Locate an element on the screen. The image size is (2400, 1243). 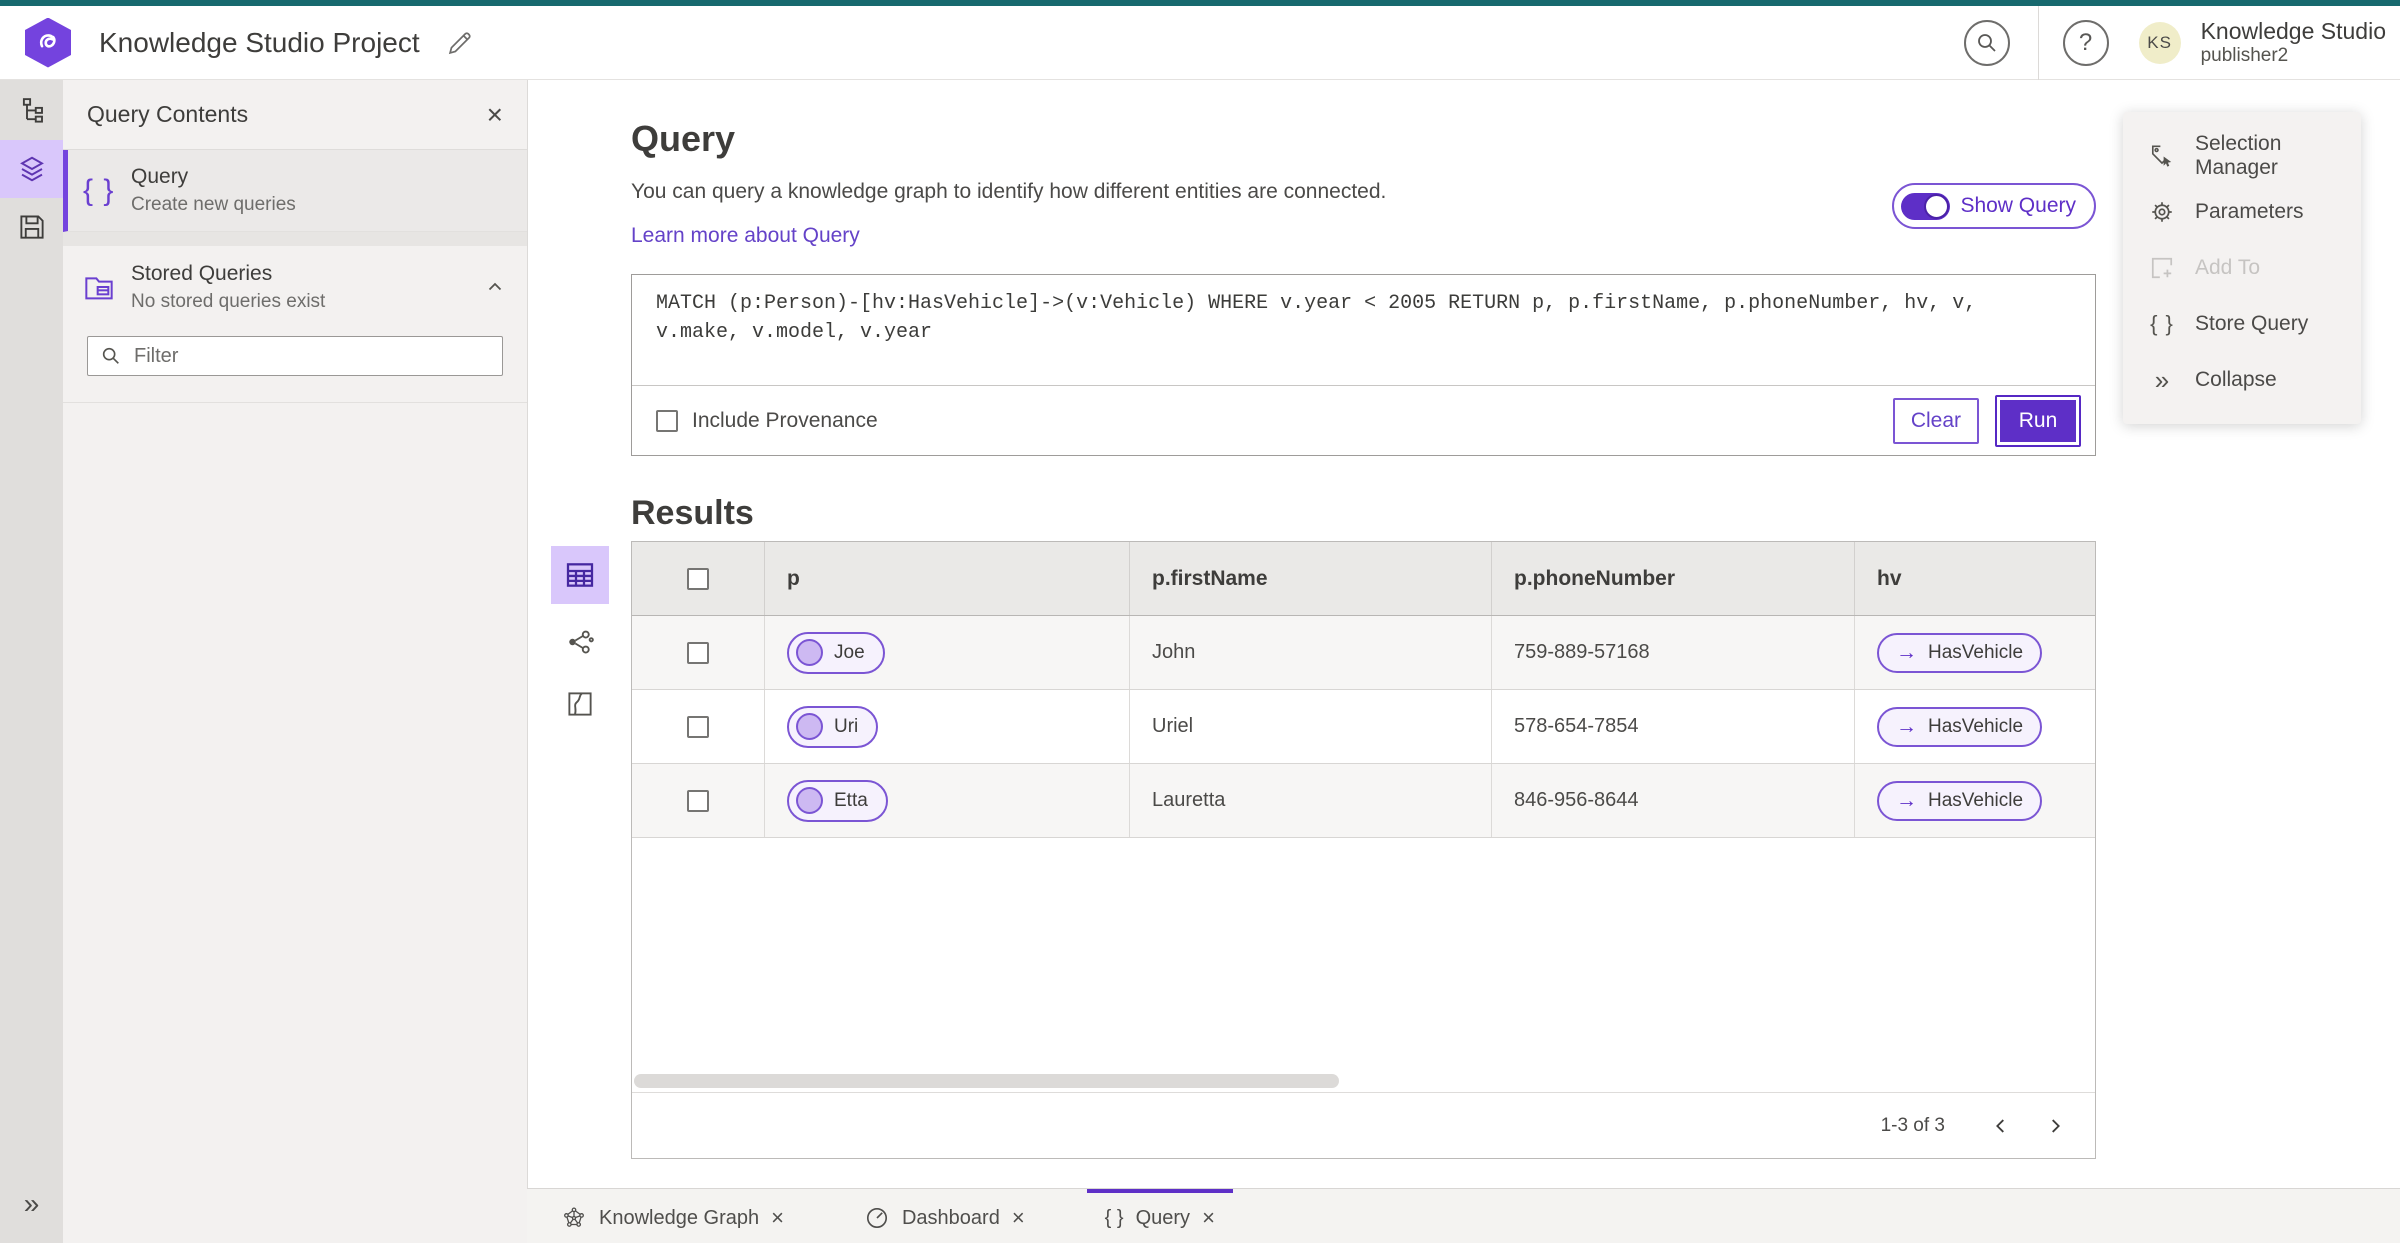
query-heading: Query is located at coordinates (683, 138).